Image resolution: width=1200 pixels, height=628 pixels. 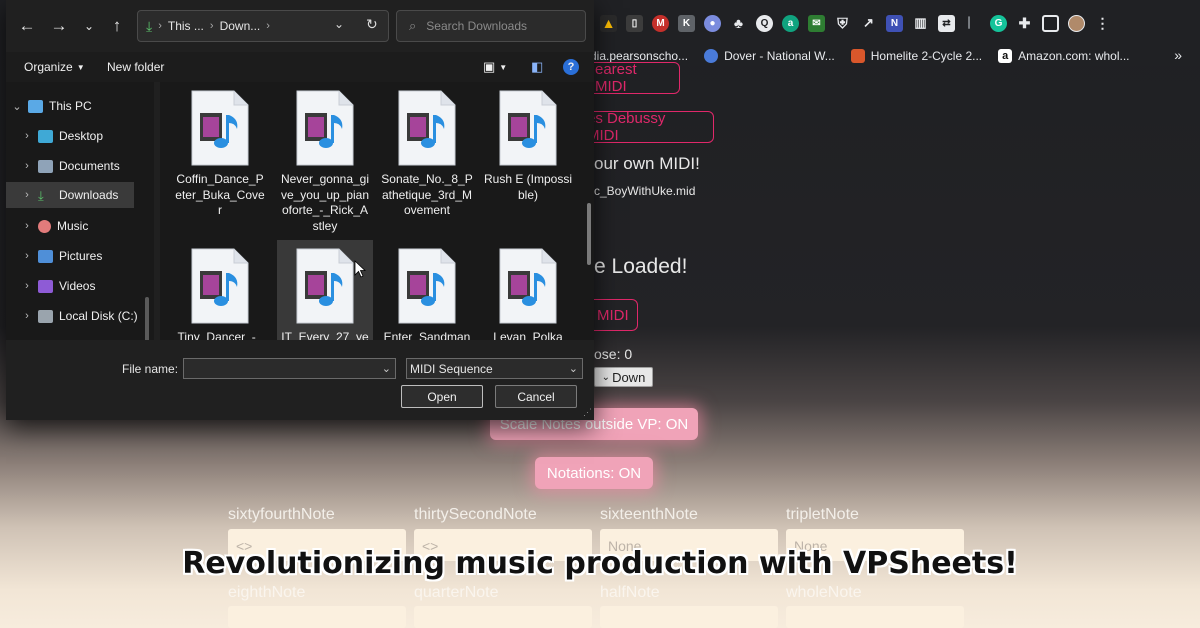 I want to click on videos-icon, so click(x=45, y=286).